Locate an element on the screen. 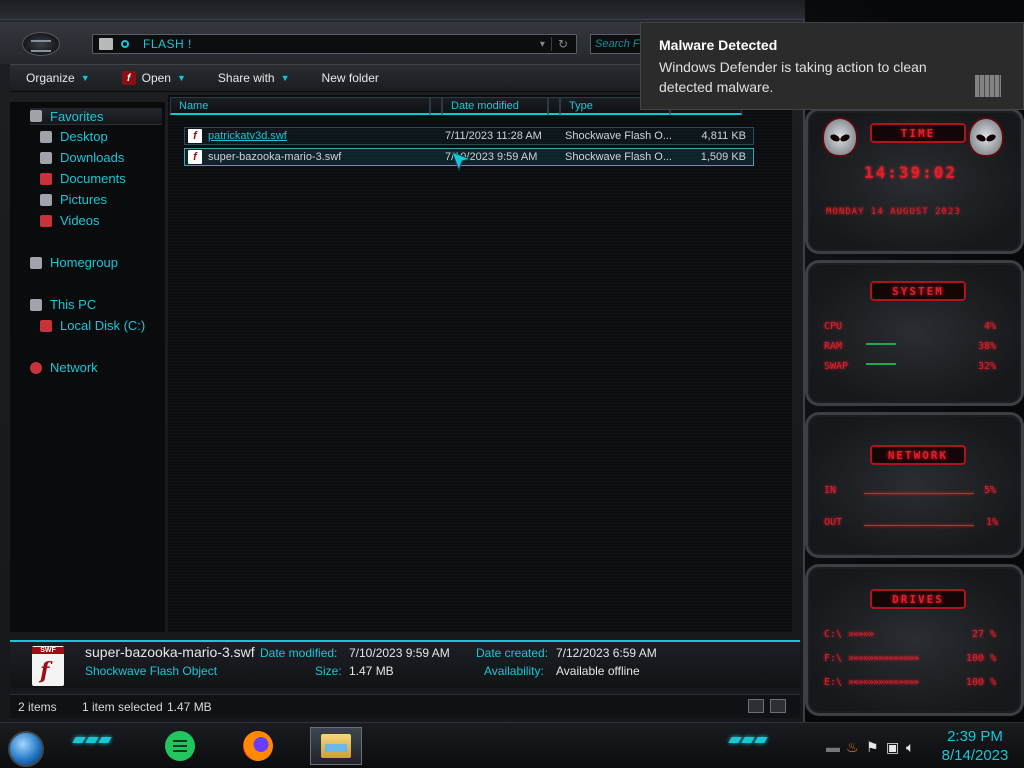 The width and height of the screenshot is (1024, 768). time-title: TIME is located at coordinates (918, 133).